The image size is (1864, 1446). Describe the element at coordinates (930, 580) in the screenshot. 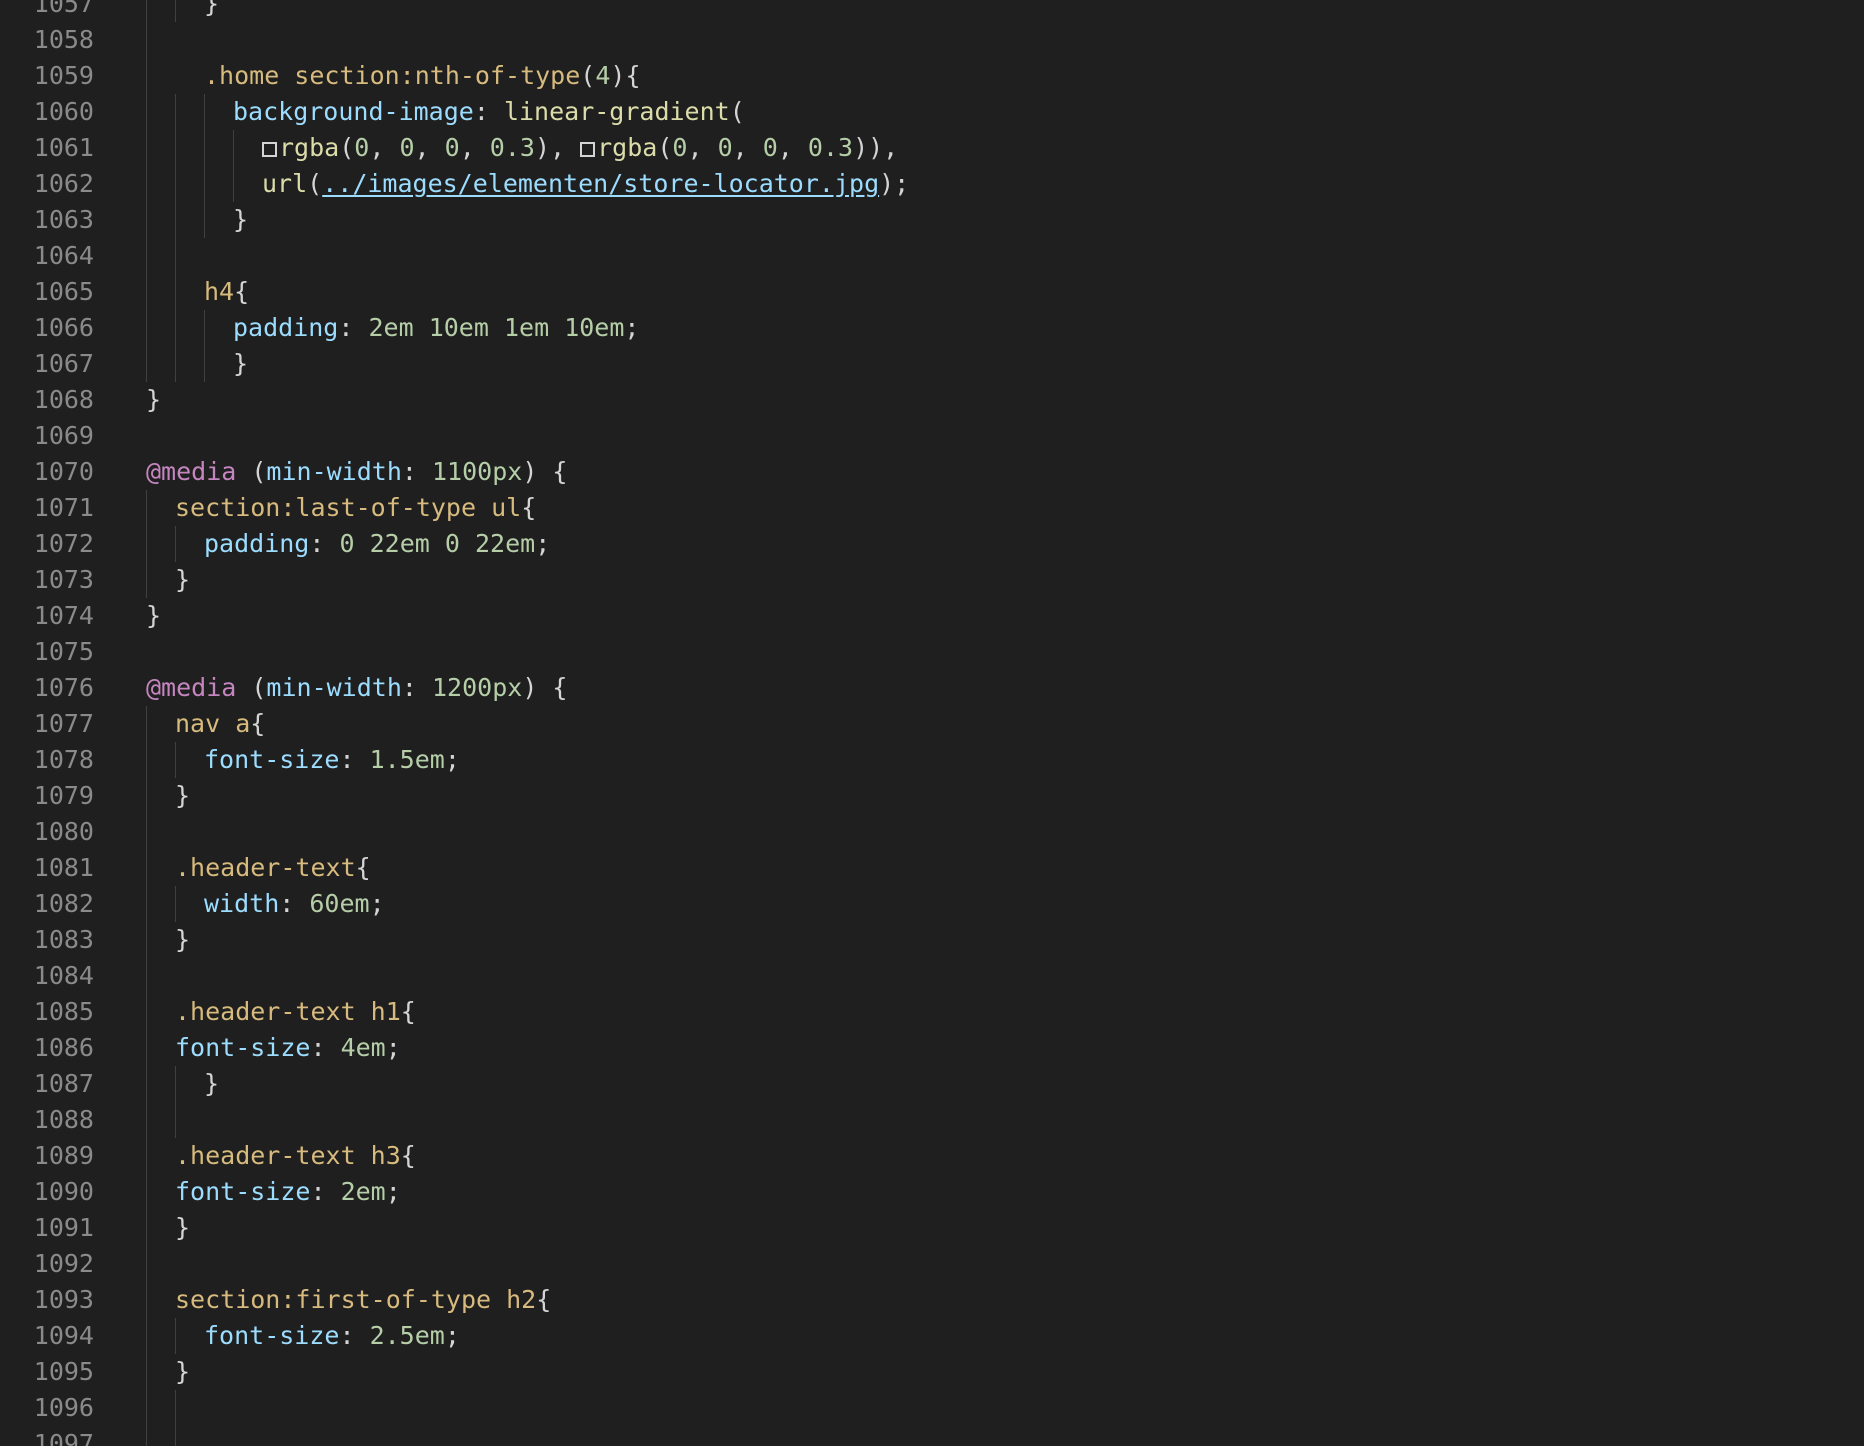

I see `code-line: 1073}` at that location.